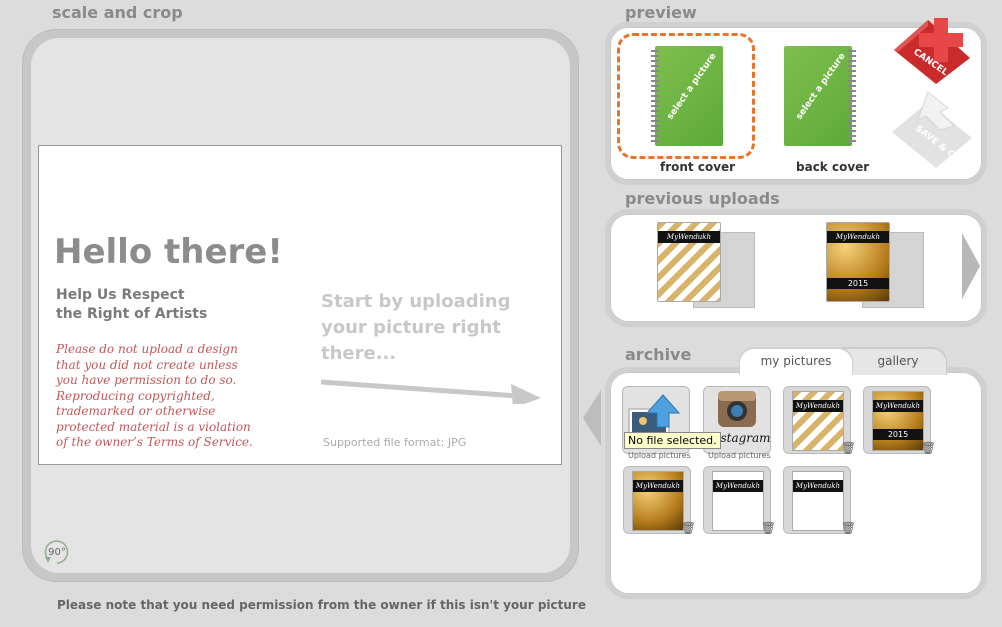 This screenshot has width=1002, height=627. What do you see at coordinates (147, 349) in the screenshot?
I see `warning-line: Please do not upload a design` at bounding box center [147, 349].